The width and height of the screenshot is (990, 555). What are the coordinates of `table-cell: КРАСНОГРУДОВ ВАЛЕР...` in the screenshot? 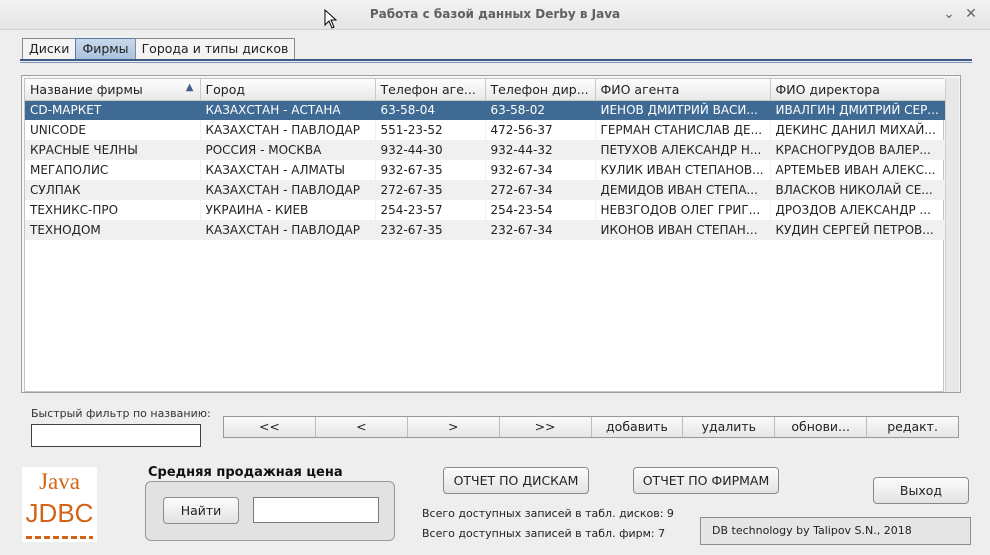 It's located at (858, 150).